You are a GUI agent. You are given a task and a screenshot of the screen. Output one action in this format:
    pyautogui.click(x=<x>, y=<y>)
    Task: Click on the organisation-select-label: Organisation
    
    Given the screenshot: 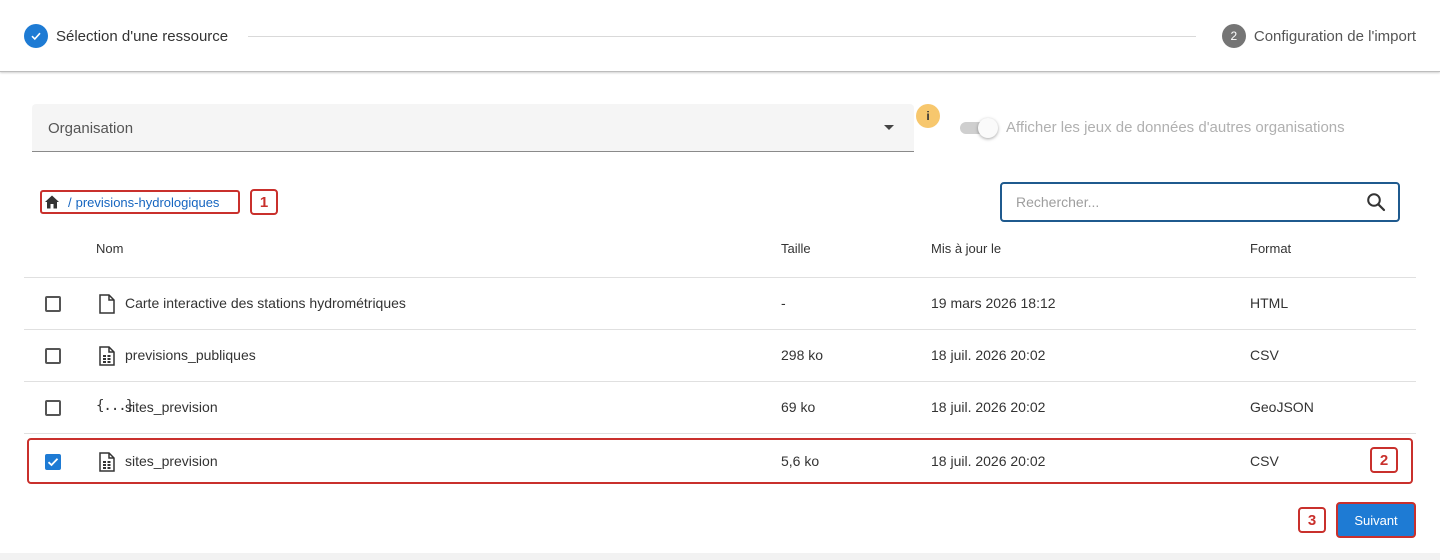 What is the action you would take?
    pyautogui.click(x=91, y=128)
    